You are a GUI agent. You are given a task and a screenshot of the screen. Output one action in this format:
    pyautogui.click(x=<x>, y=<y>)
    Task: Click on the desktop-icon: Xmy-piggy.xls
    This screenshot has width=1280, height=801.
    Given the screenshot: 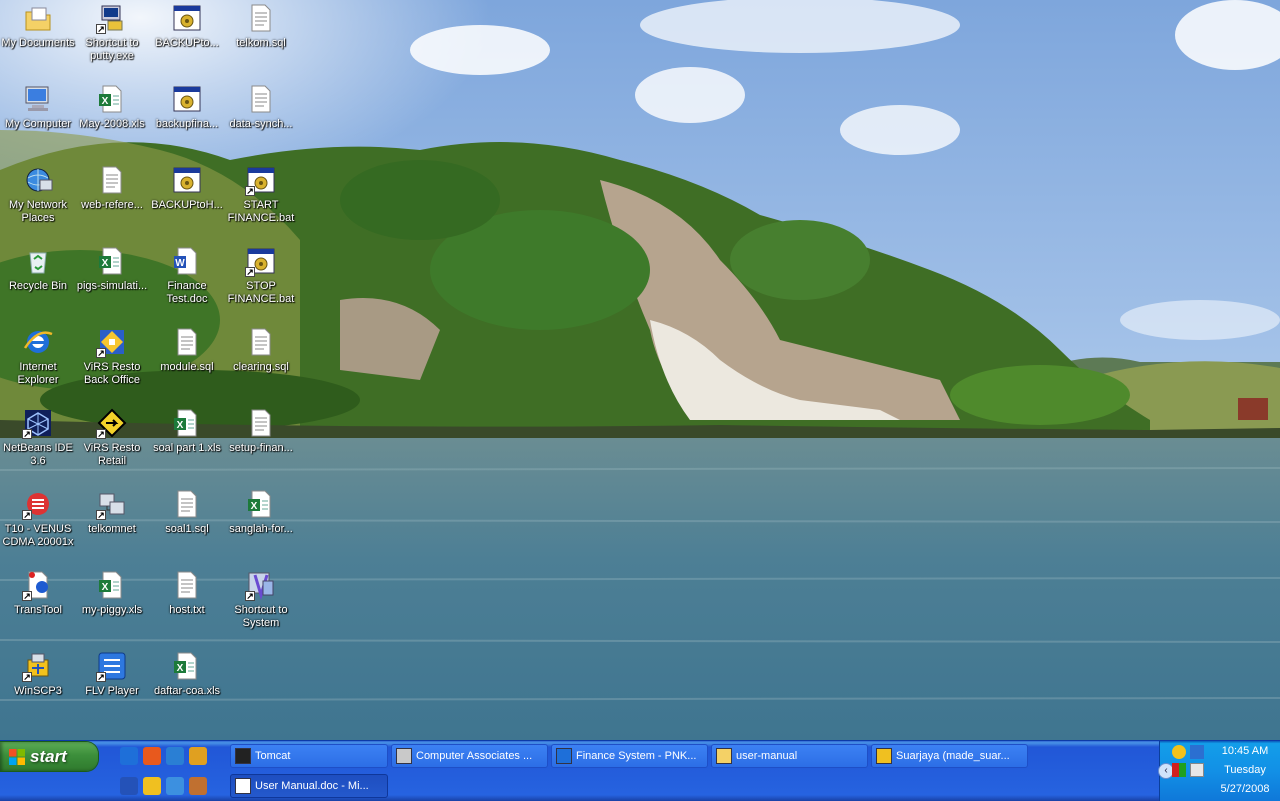 What is the action you would take?
    pyautogui.click(x=112, y=593)
    